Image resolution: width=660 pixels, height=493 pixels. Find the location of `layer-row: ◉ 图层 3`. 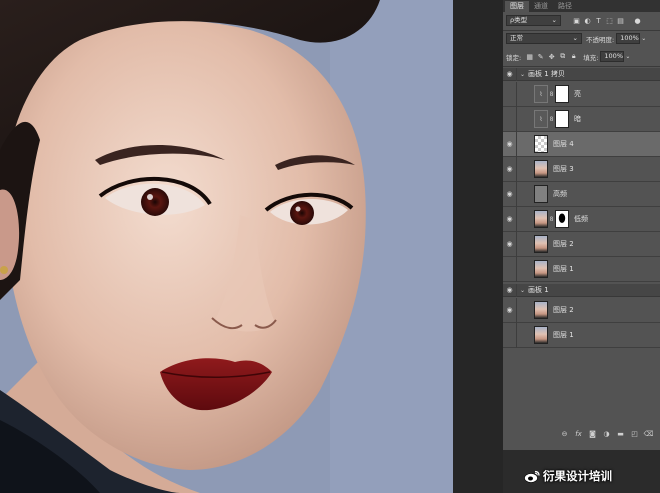

layer-row: ◉ 图层 3 is located at coordinates (581, 169).